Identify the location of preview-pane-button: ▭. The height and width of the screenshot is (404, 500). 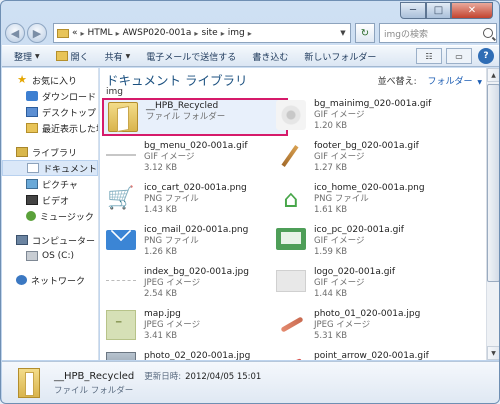
(459, 56).